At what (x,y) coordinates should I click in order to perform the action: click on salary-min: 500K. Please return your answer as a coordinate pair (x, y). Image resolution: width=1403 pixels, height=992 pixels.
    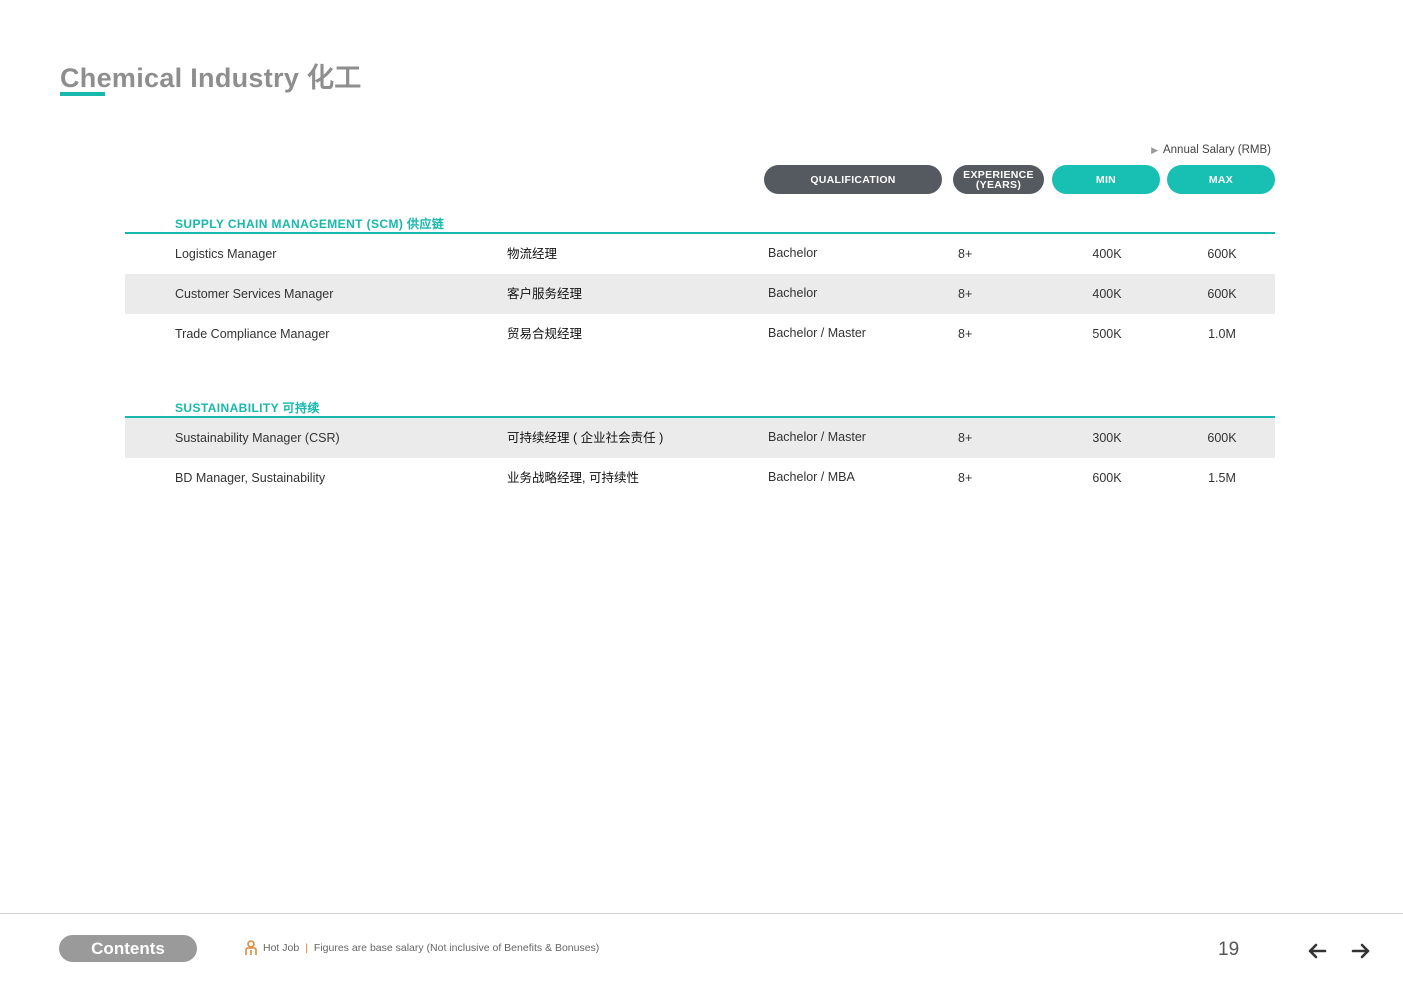
    Looking at the image, I should click on (1107, 334).